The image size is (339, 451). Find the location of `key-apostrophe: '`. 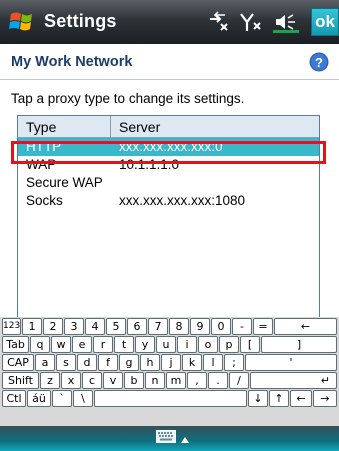

key-apostrophe: ' is located at coordinates (291, 362).